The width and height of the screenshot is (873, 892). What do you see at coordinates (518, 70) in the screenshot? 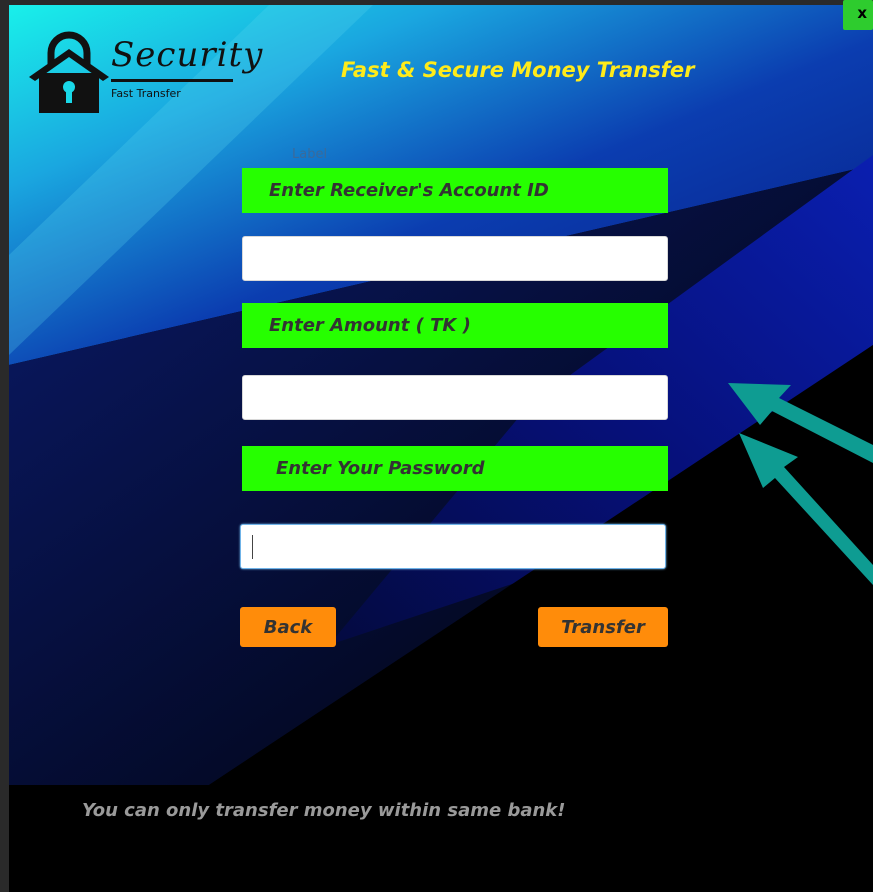
I see `page-title: Fast & Secure Money Transfer` at bounding box center [518, 70].